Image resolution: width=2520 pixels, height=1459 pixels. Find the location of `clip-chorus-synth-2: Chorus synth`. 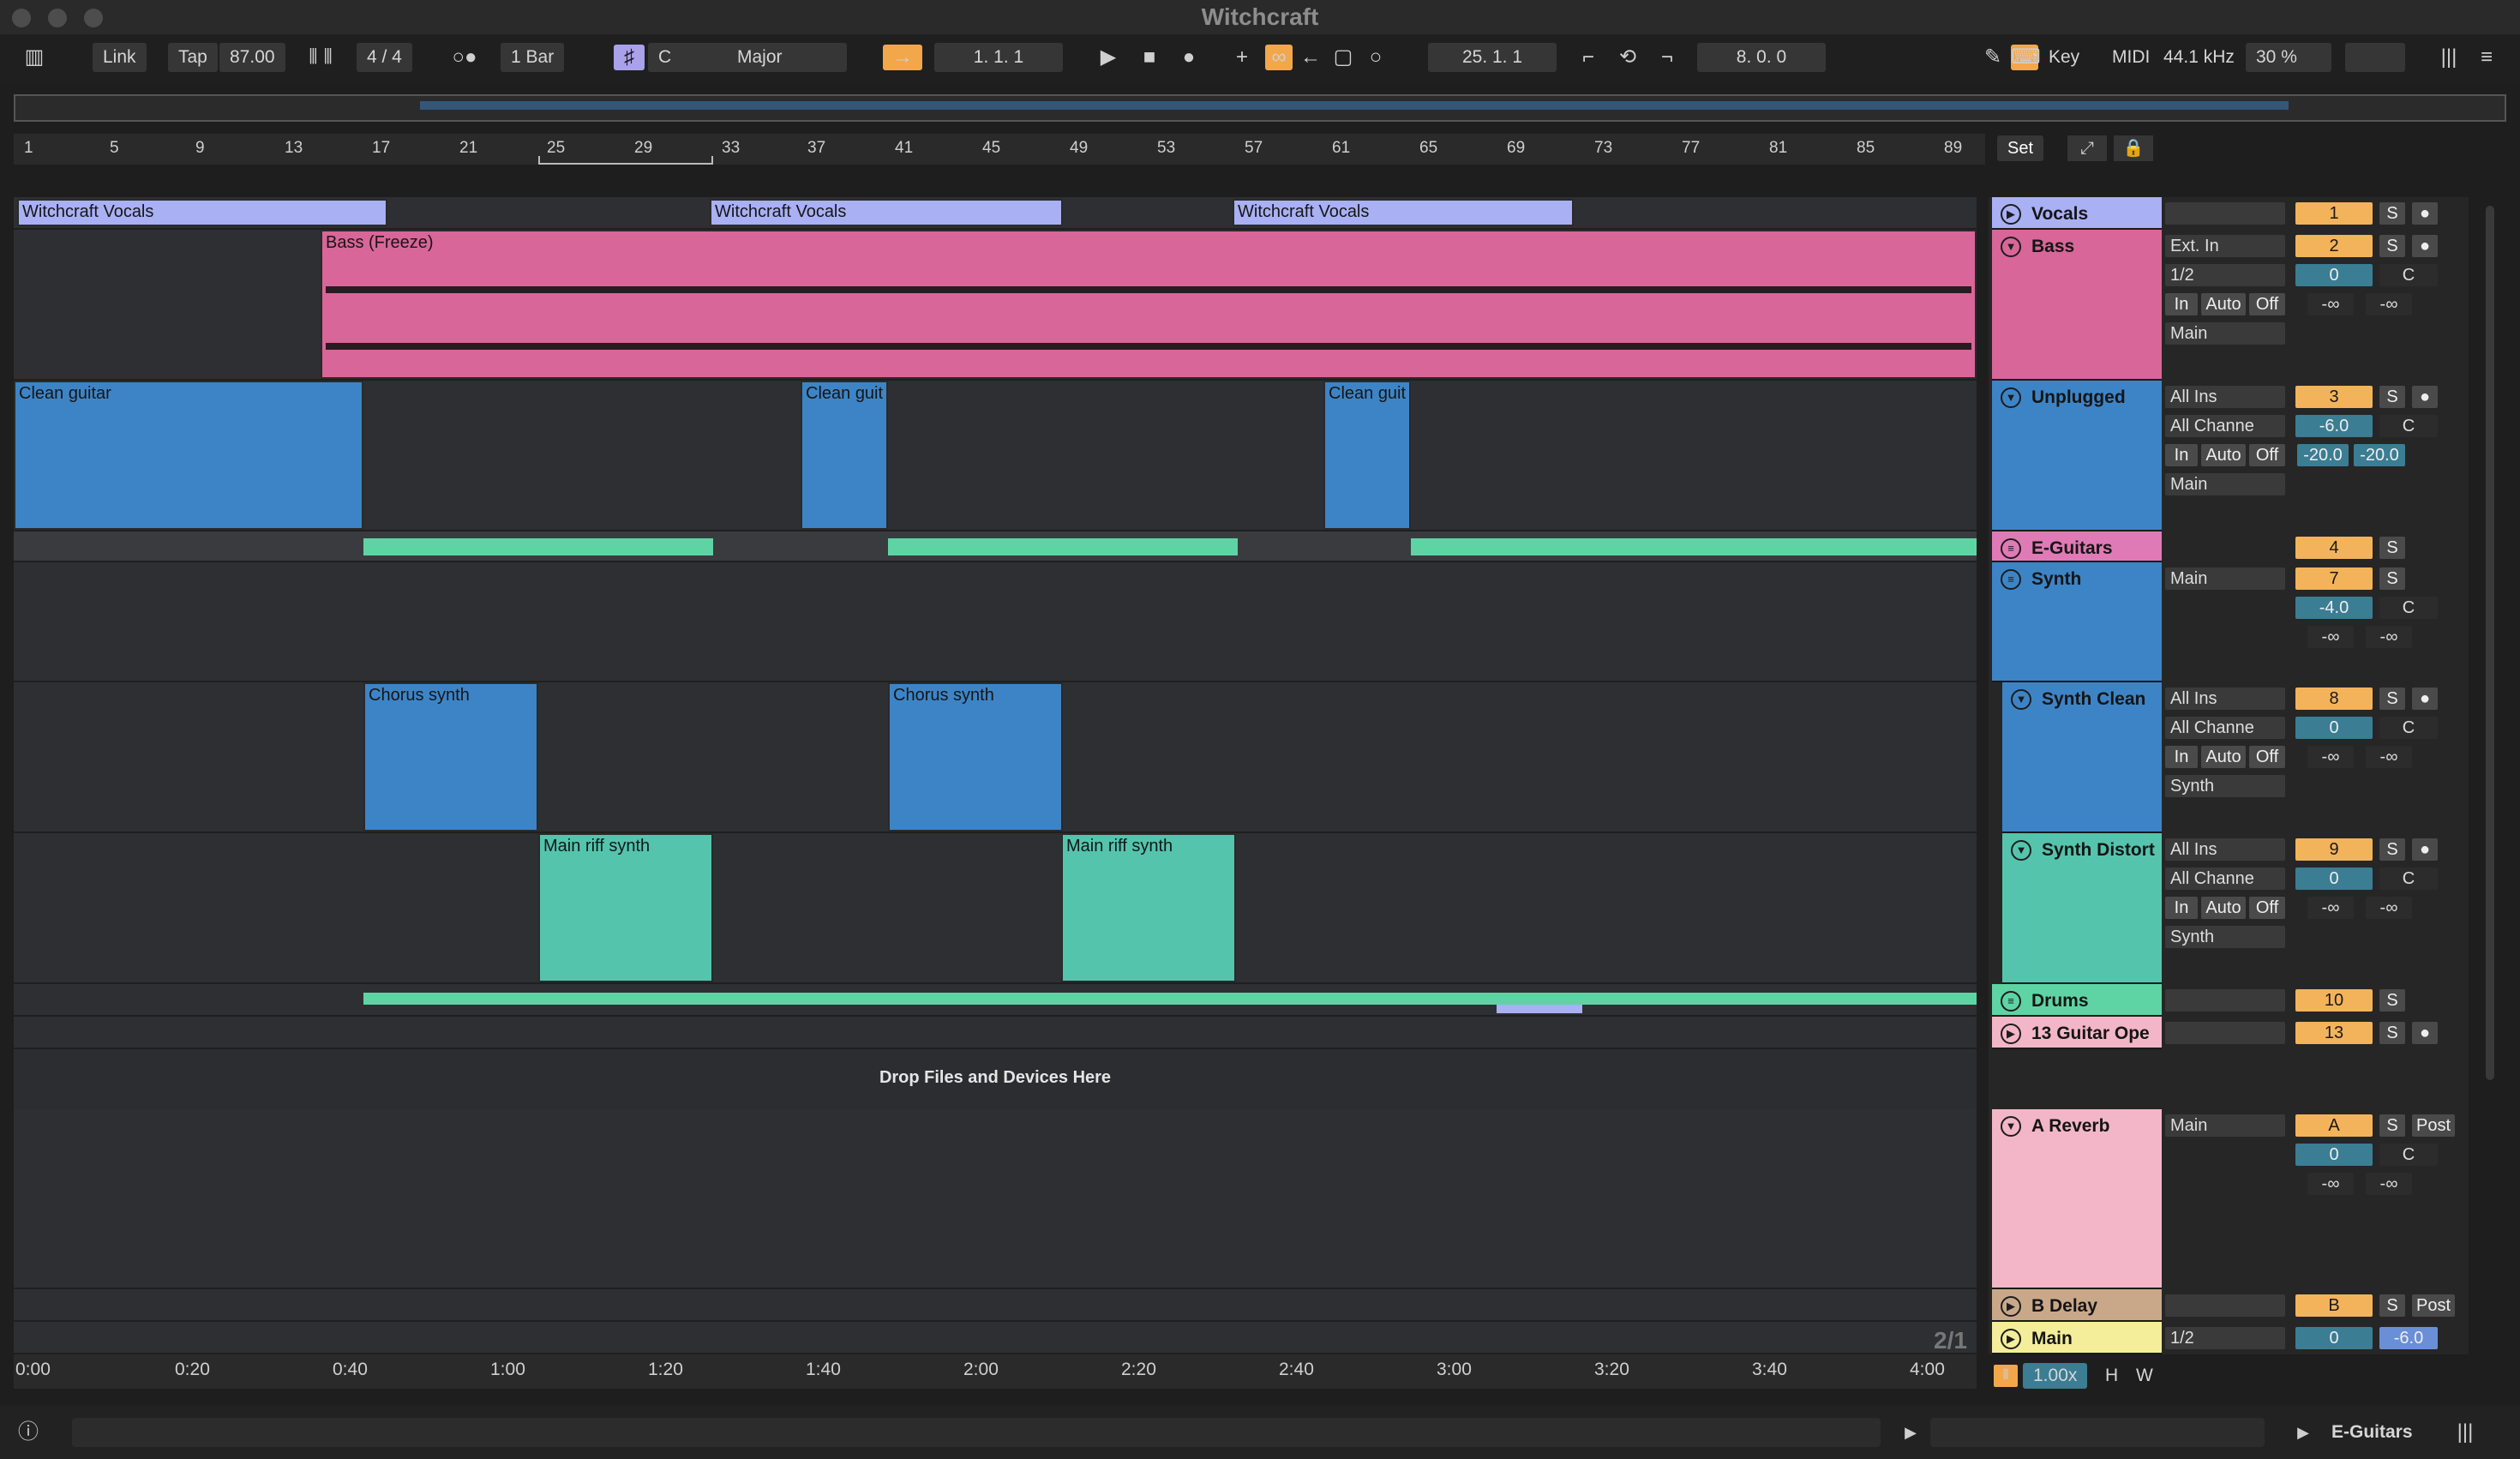

clip-chorus-synth-2: Chorus synth is located at coordinates (976, 757).